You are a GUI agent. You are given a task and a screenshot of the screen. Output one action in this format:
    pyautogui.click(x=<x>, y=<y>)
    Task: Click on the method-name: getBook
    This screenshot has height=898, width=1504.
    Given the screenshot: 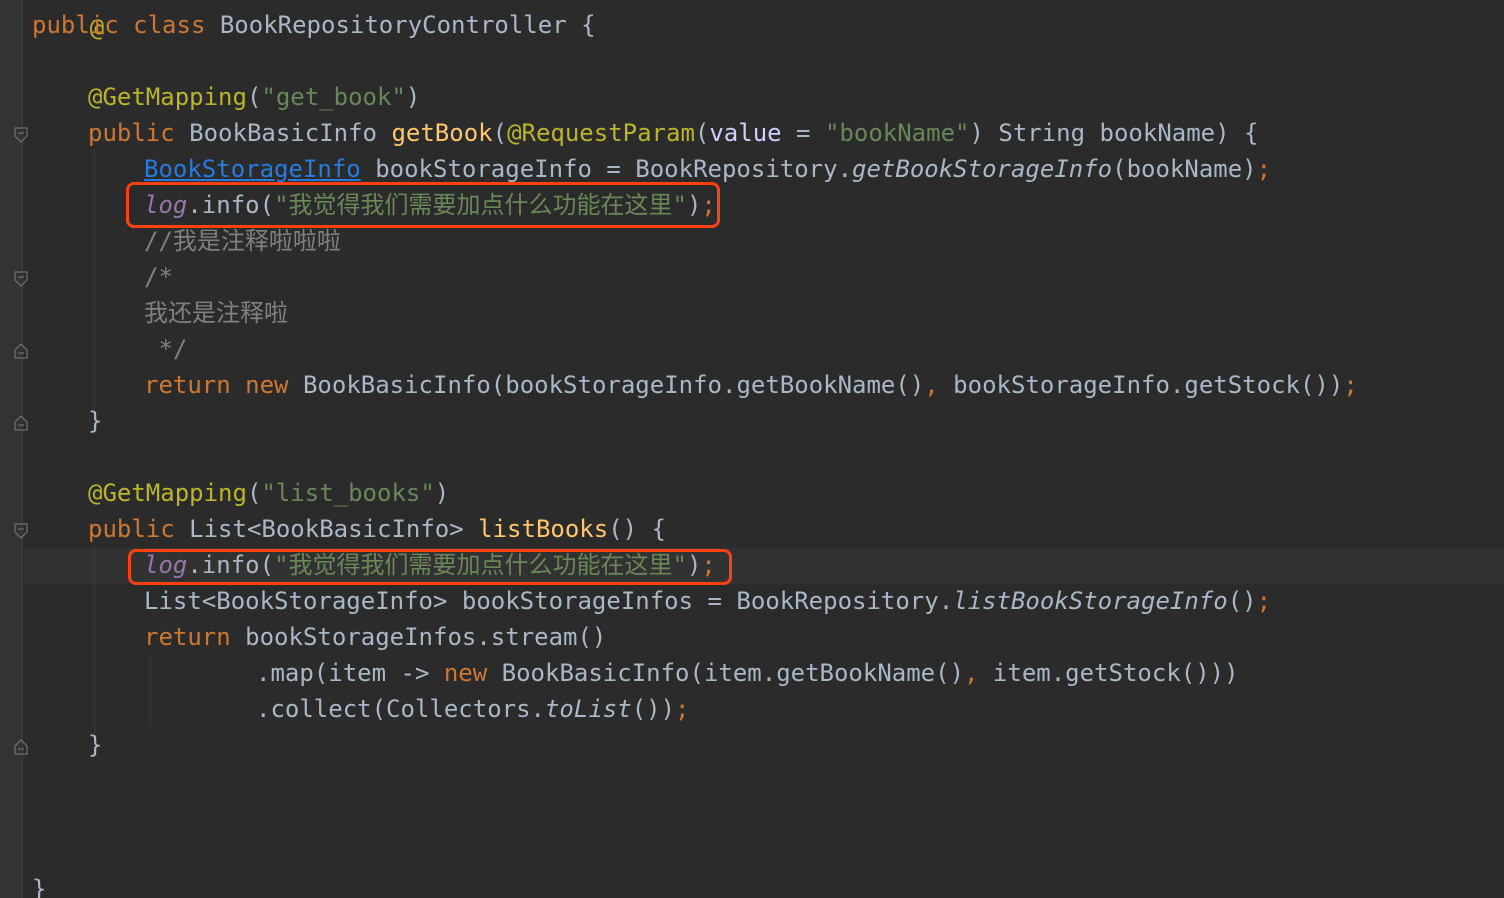 What is the action you would take?
    pyautogui.click(x=442, y=133)
    